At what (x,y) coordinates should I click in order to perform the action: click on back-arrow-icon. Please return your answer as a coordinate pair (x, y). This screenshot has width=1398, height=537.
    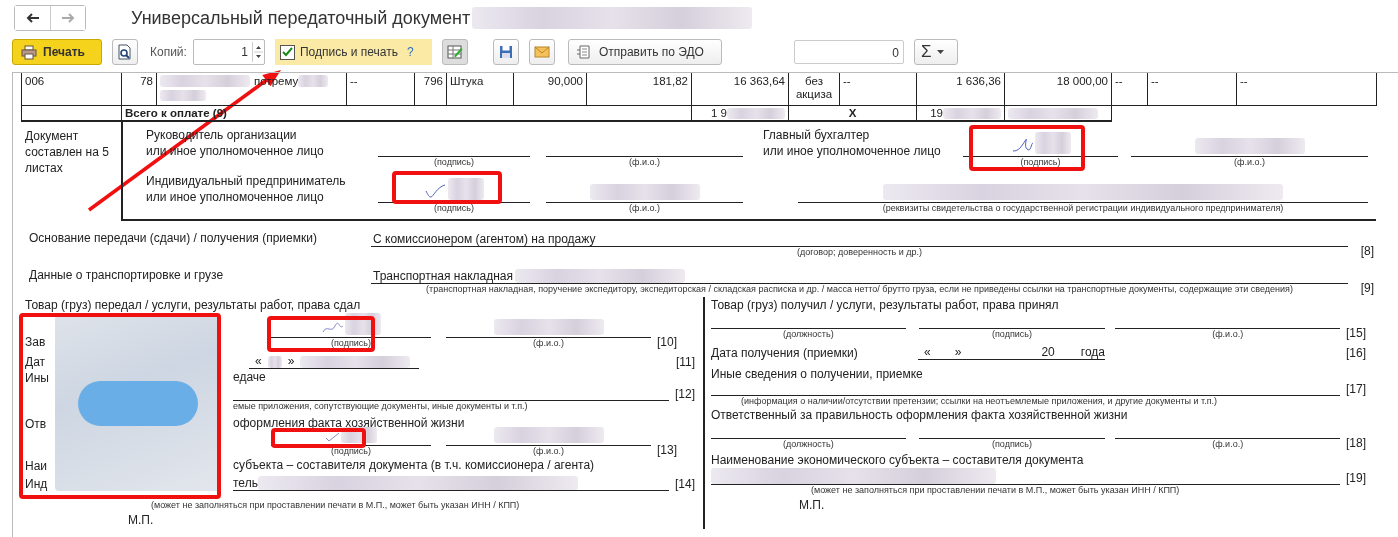
    Looking at the image, I should click on (32, 18).